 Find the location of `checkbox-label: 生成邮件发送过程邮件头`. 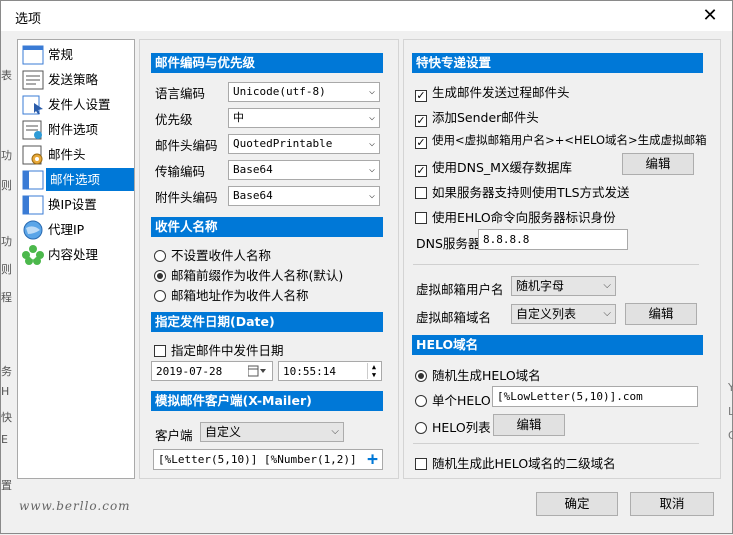

checkbox-label: 生成邮件发送过程邮件头 is located at coordinates (501, 92).